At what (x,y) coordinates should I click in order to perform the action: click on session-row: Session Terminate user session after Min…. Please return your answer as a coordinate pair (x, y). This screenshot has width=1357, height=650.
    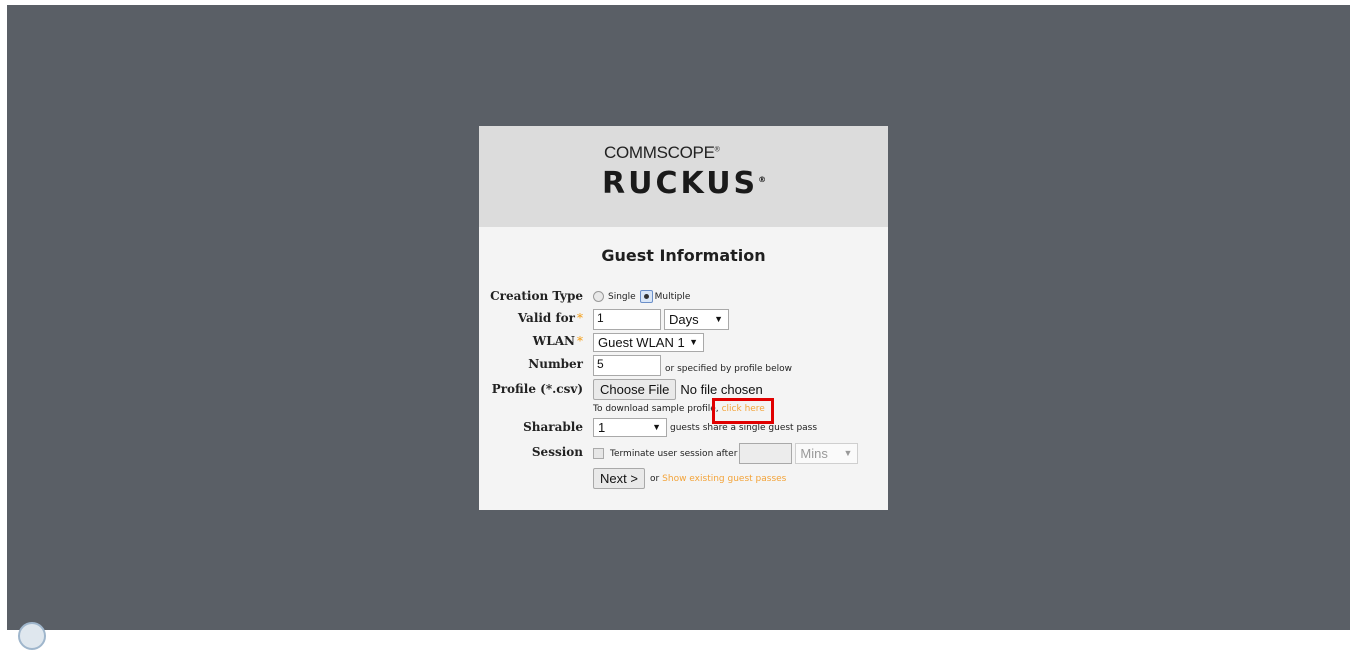
    Looking at the image, I should click on (683, 454).